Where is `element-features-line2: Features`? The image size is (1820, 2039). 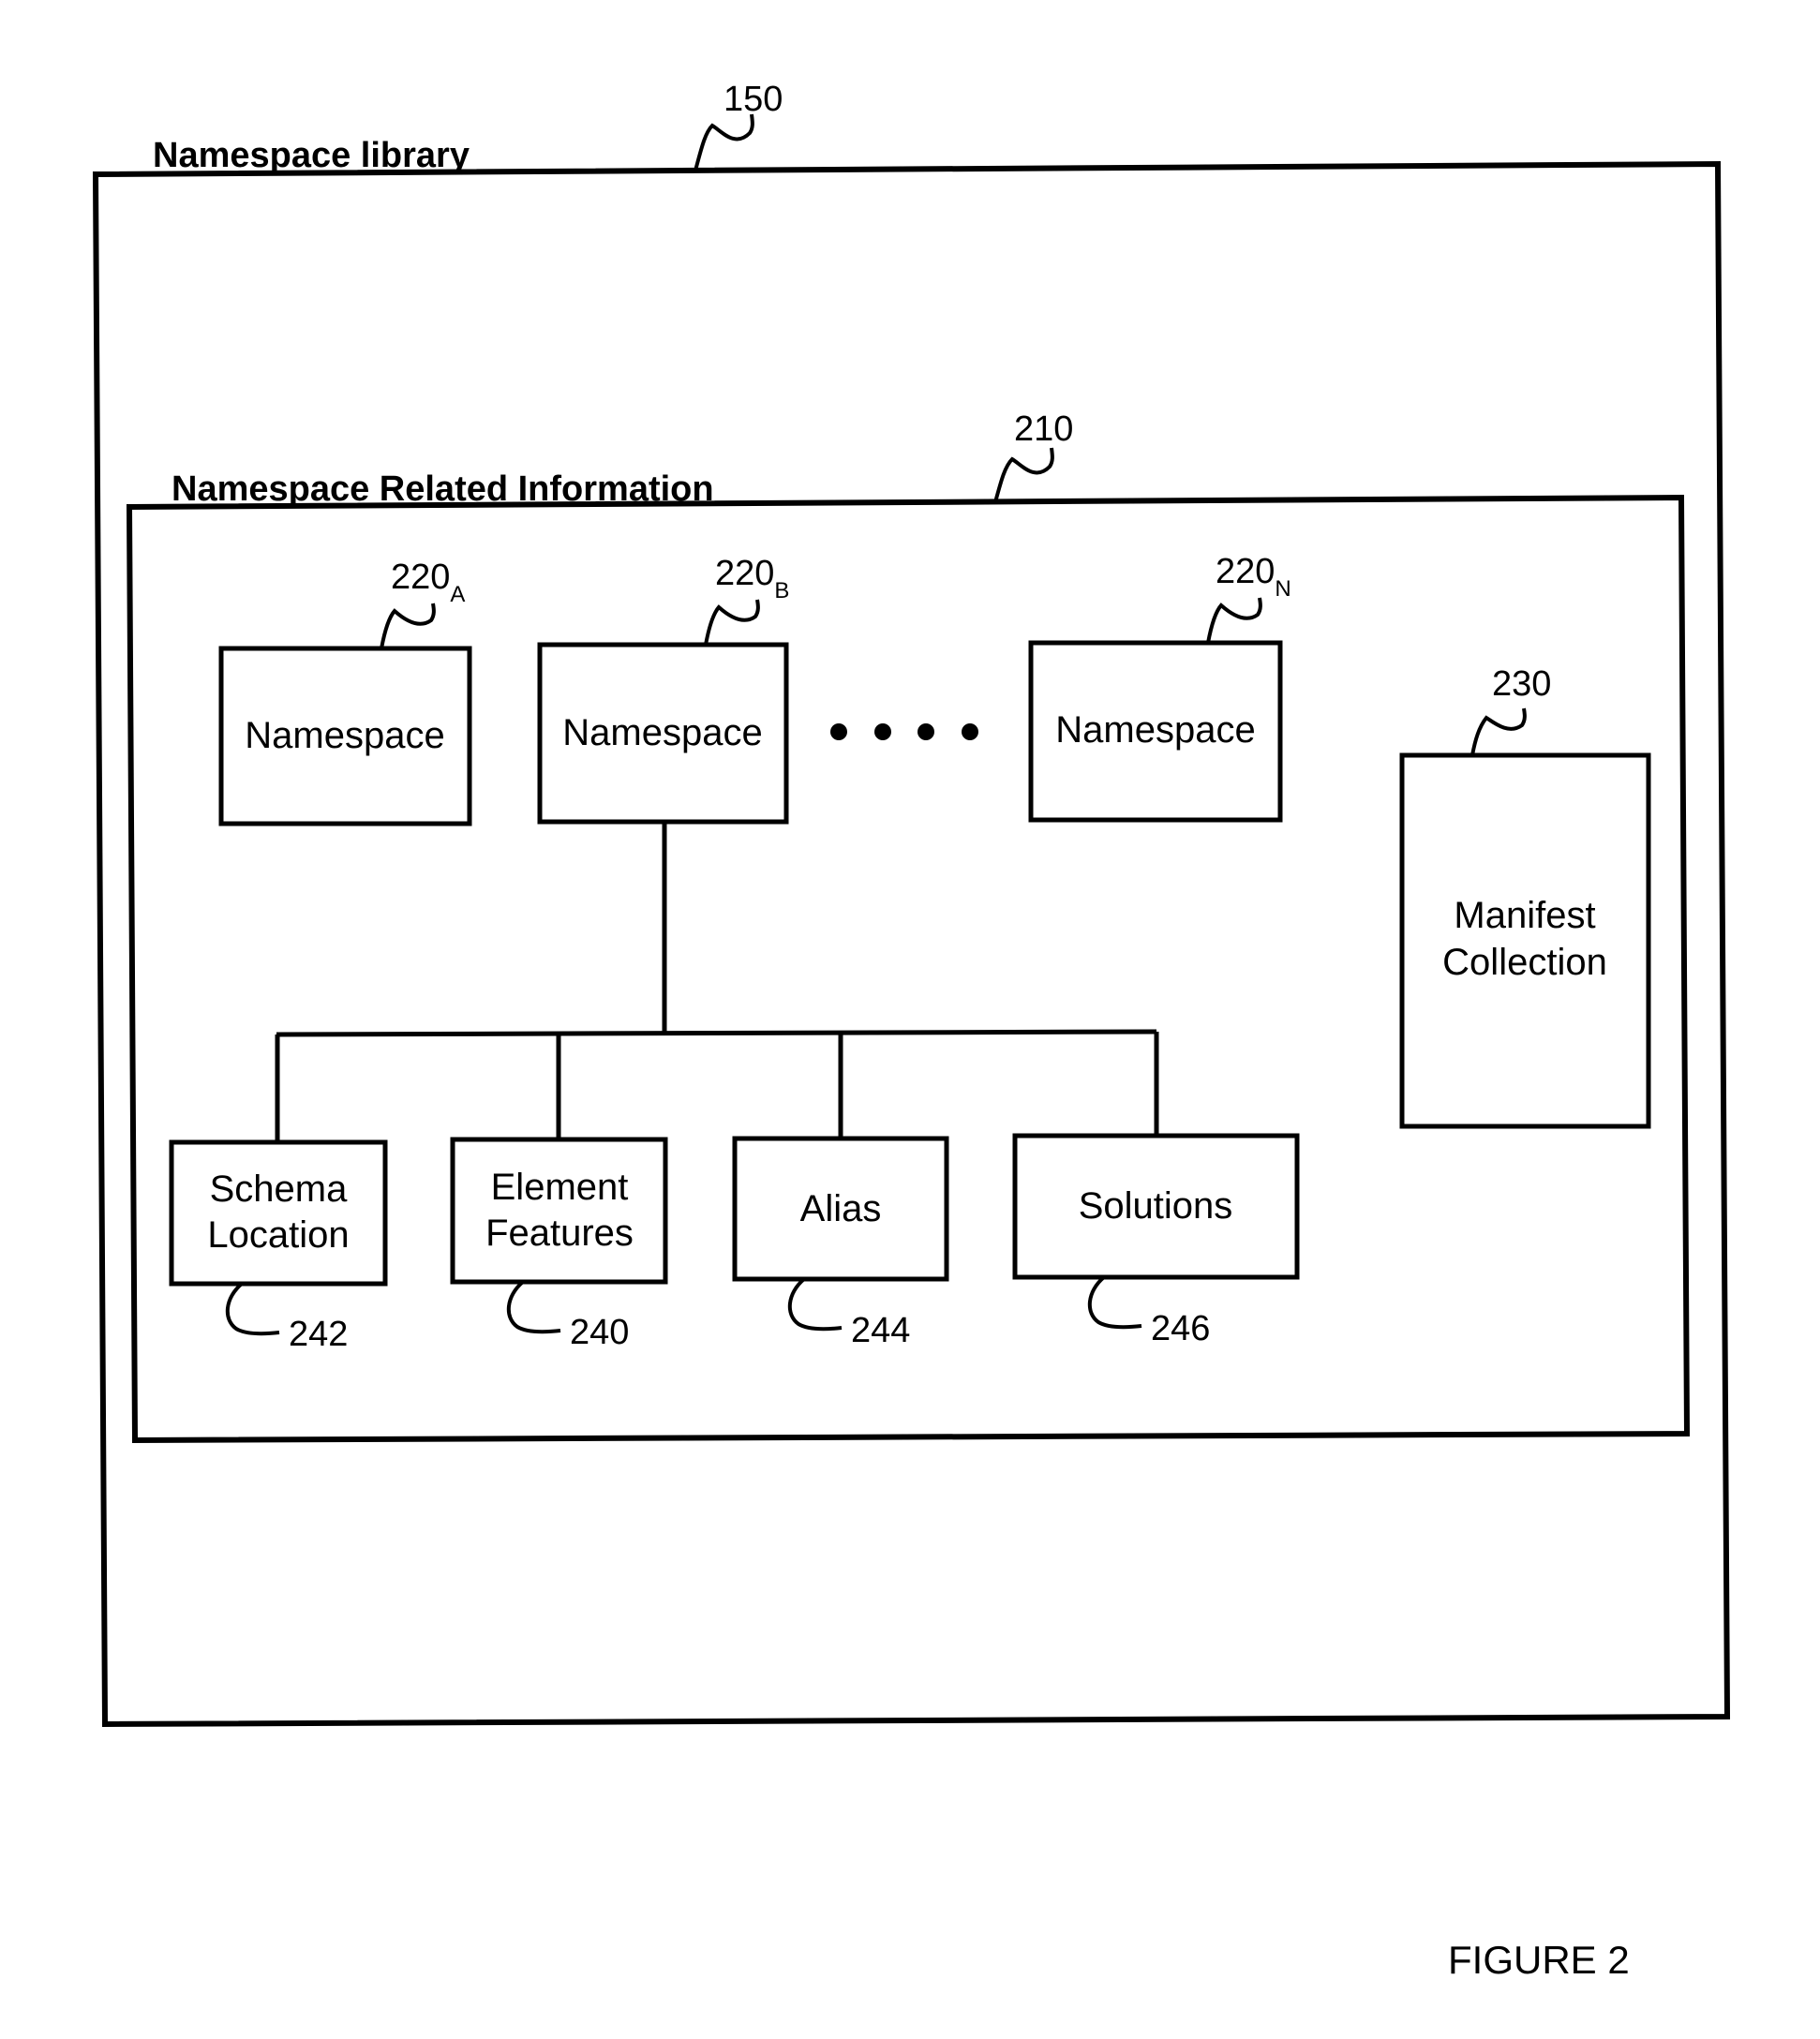
element-features-line2: Features is located at coordinates (559, 1233).